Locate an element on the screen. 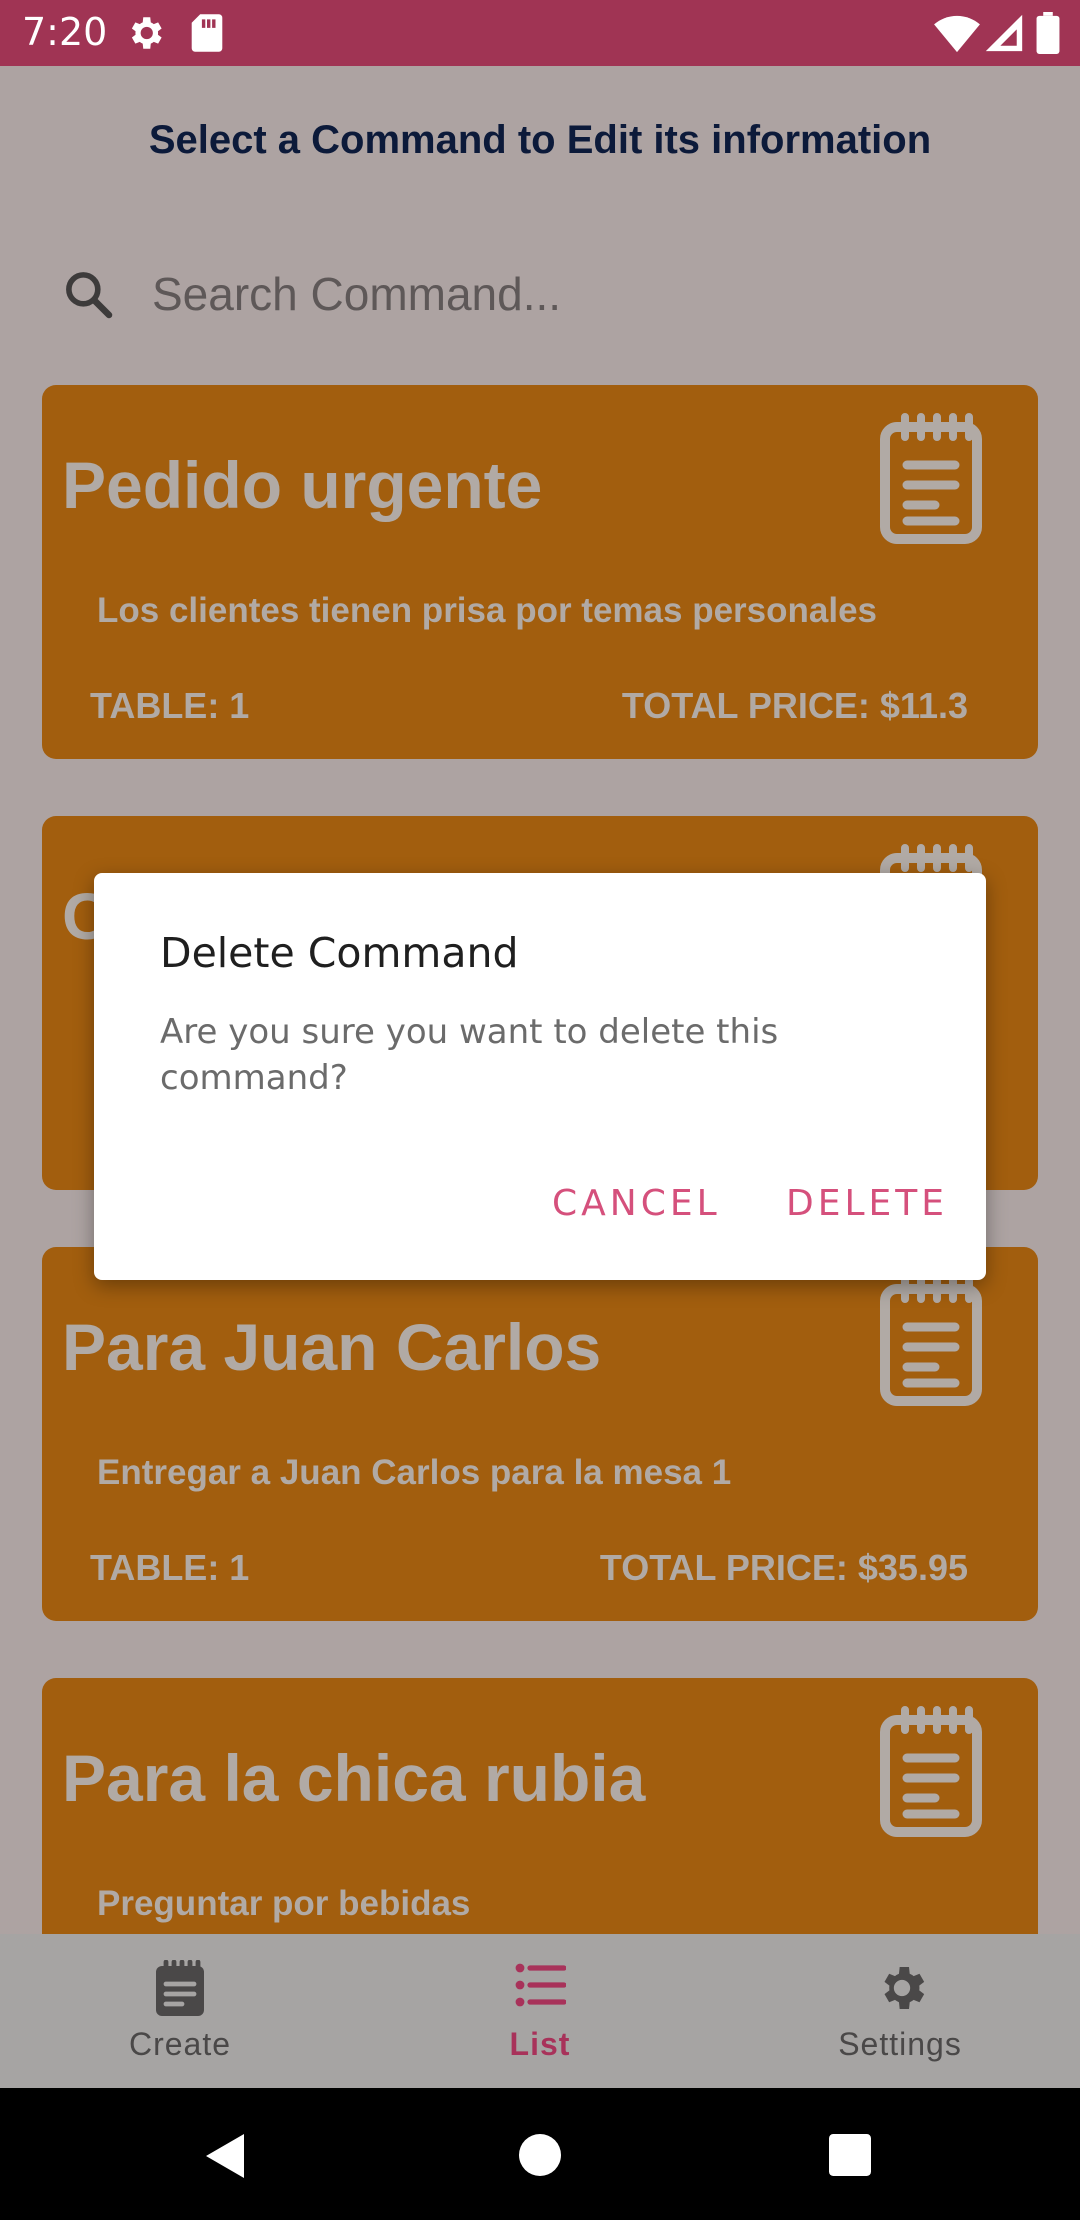 The height and width of the screenshot is (2220, 1080). system-navigation-bar is located at coordinates (540, 2154).